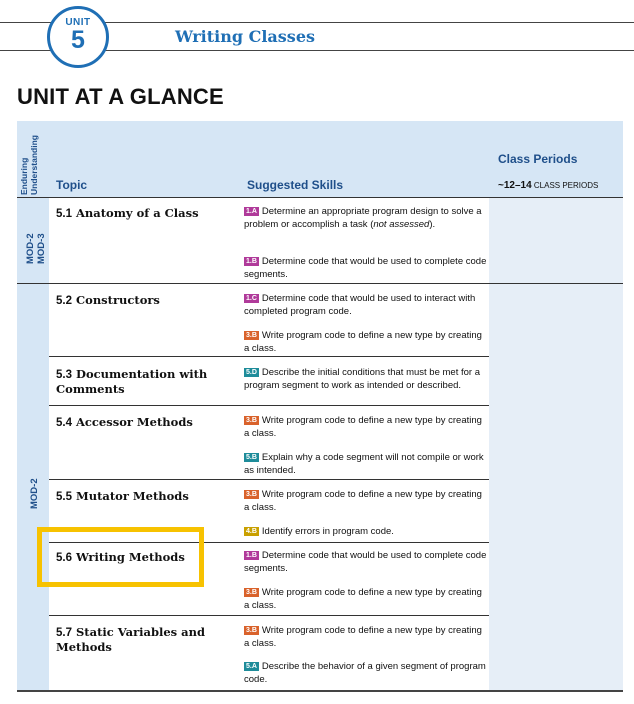 The height and width of the screenshot is (704, 634). I want to click on topic-num: 5.4, so click(64, 423).